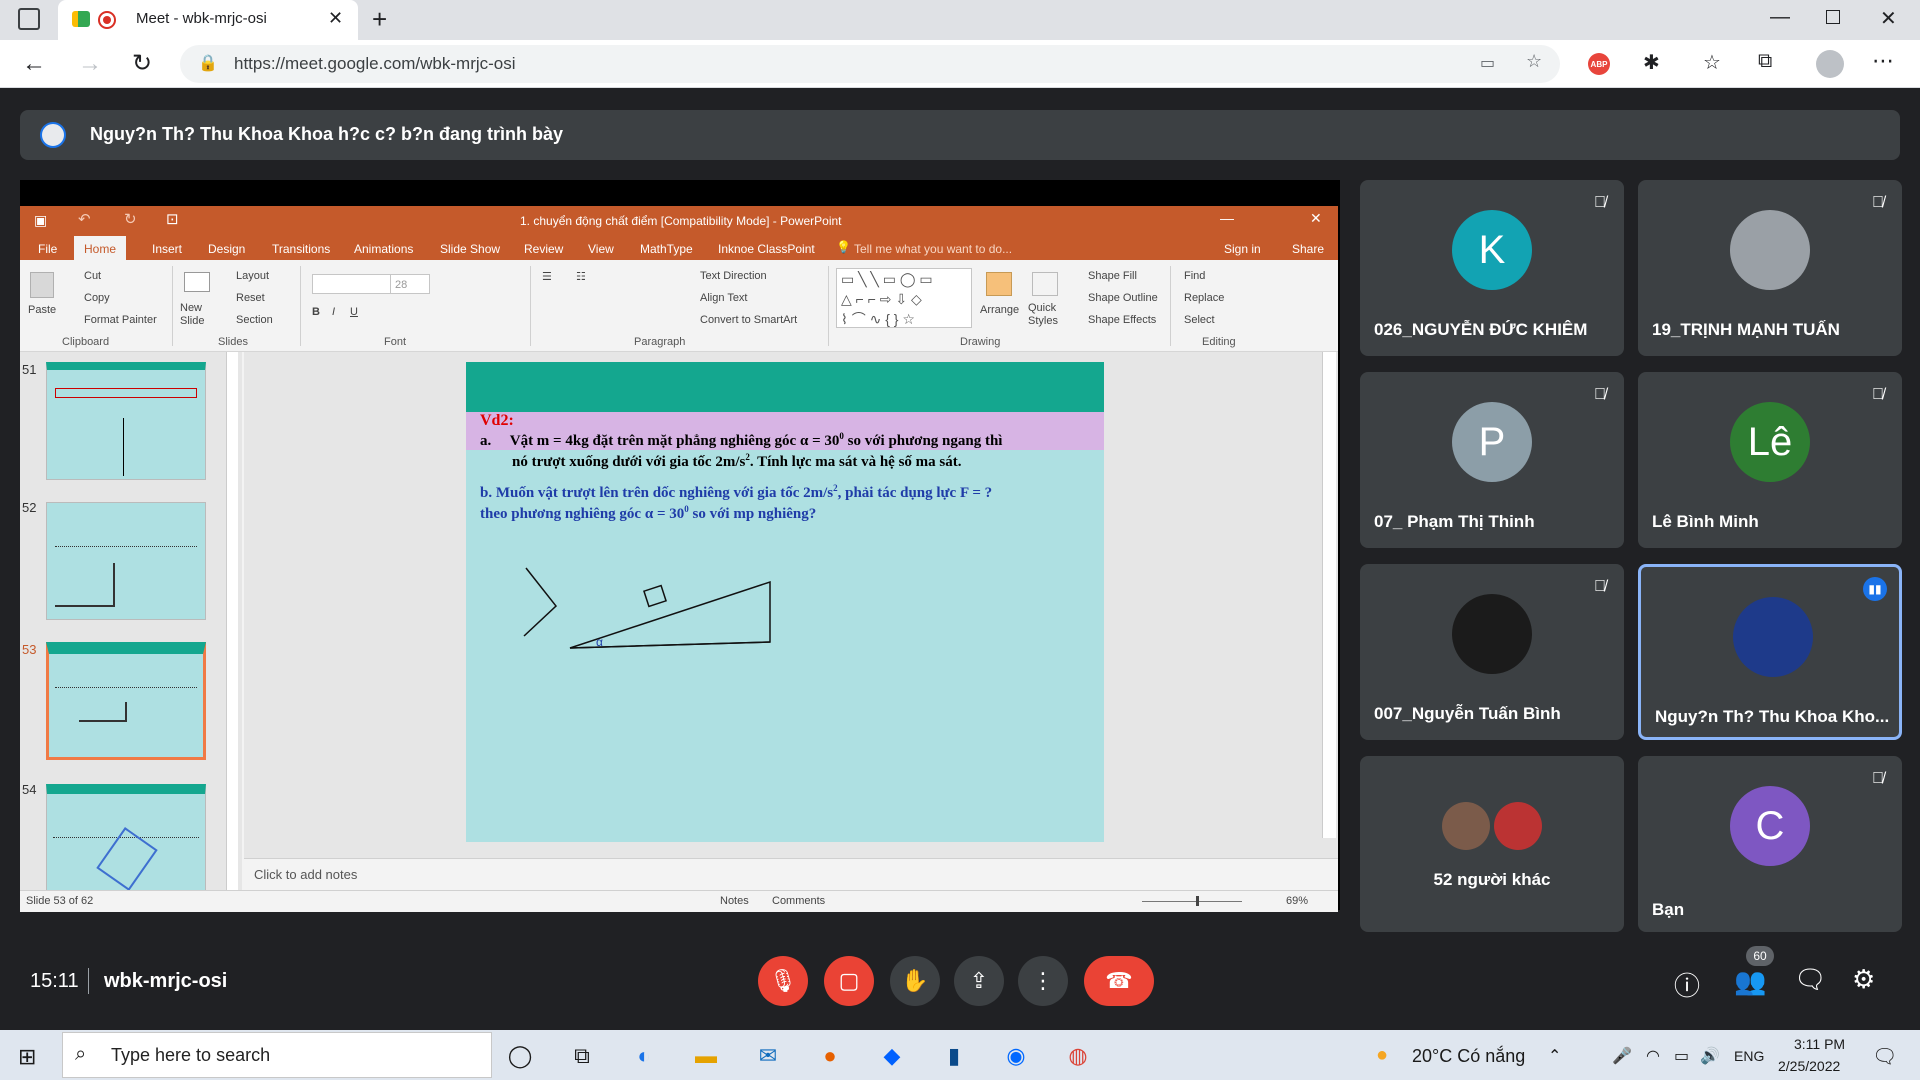  What do you see at coordinates (131, 622) in the screenshot?
I see `slide-thumbnails-pane: 51 52 53 54` at bounding box center [131, 622].